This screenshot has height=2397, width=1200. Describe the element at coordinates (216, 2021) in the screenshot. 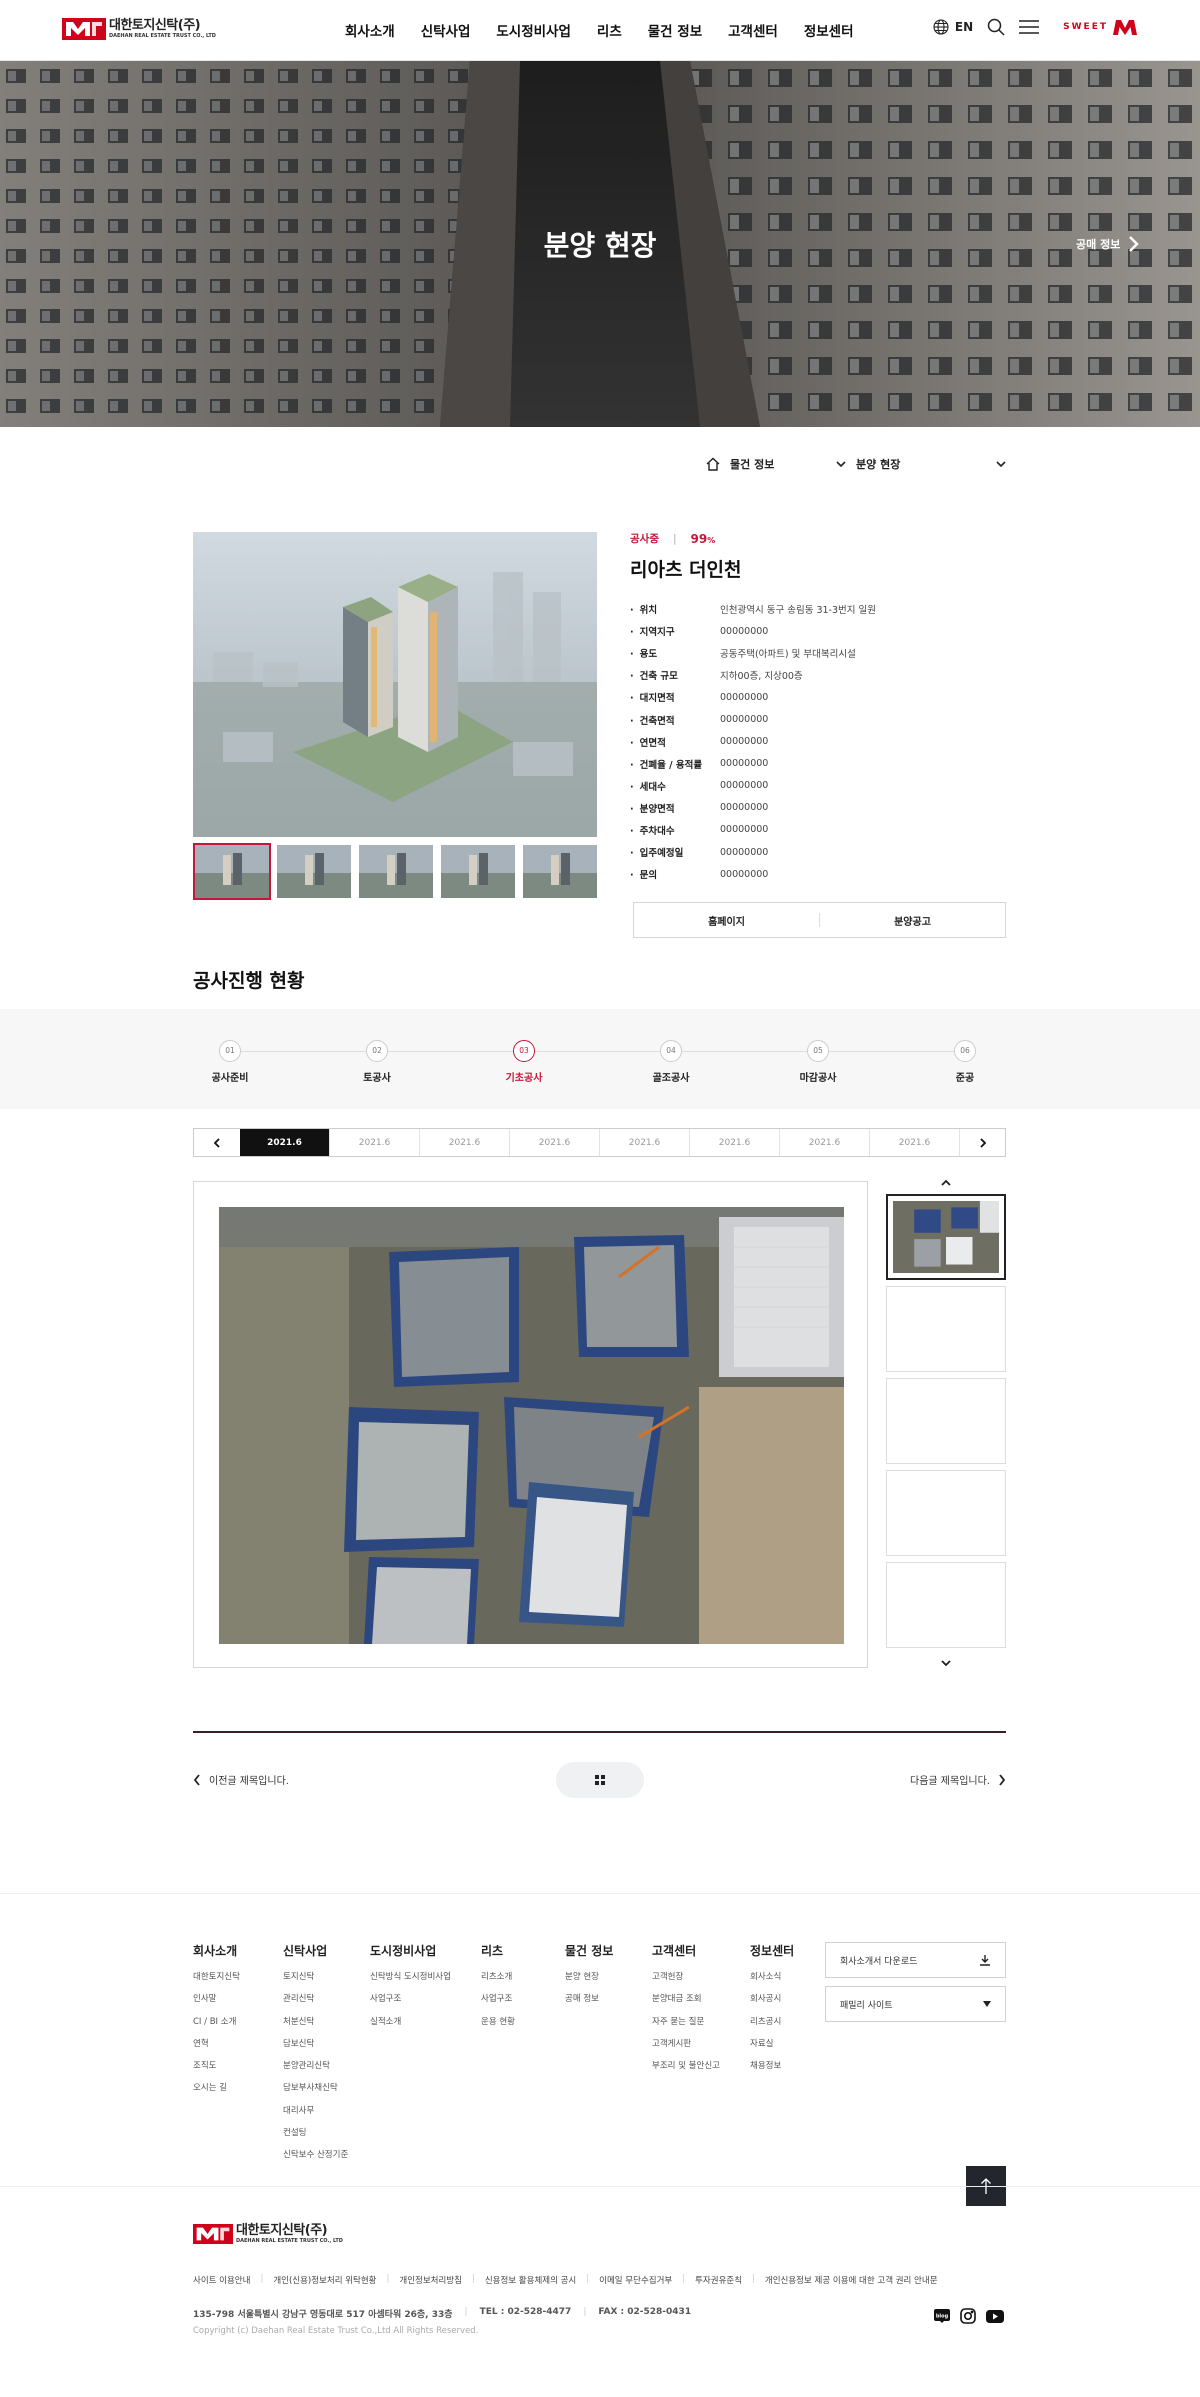

I see `footer-nav-link: CI / BI 소개` at that location.